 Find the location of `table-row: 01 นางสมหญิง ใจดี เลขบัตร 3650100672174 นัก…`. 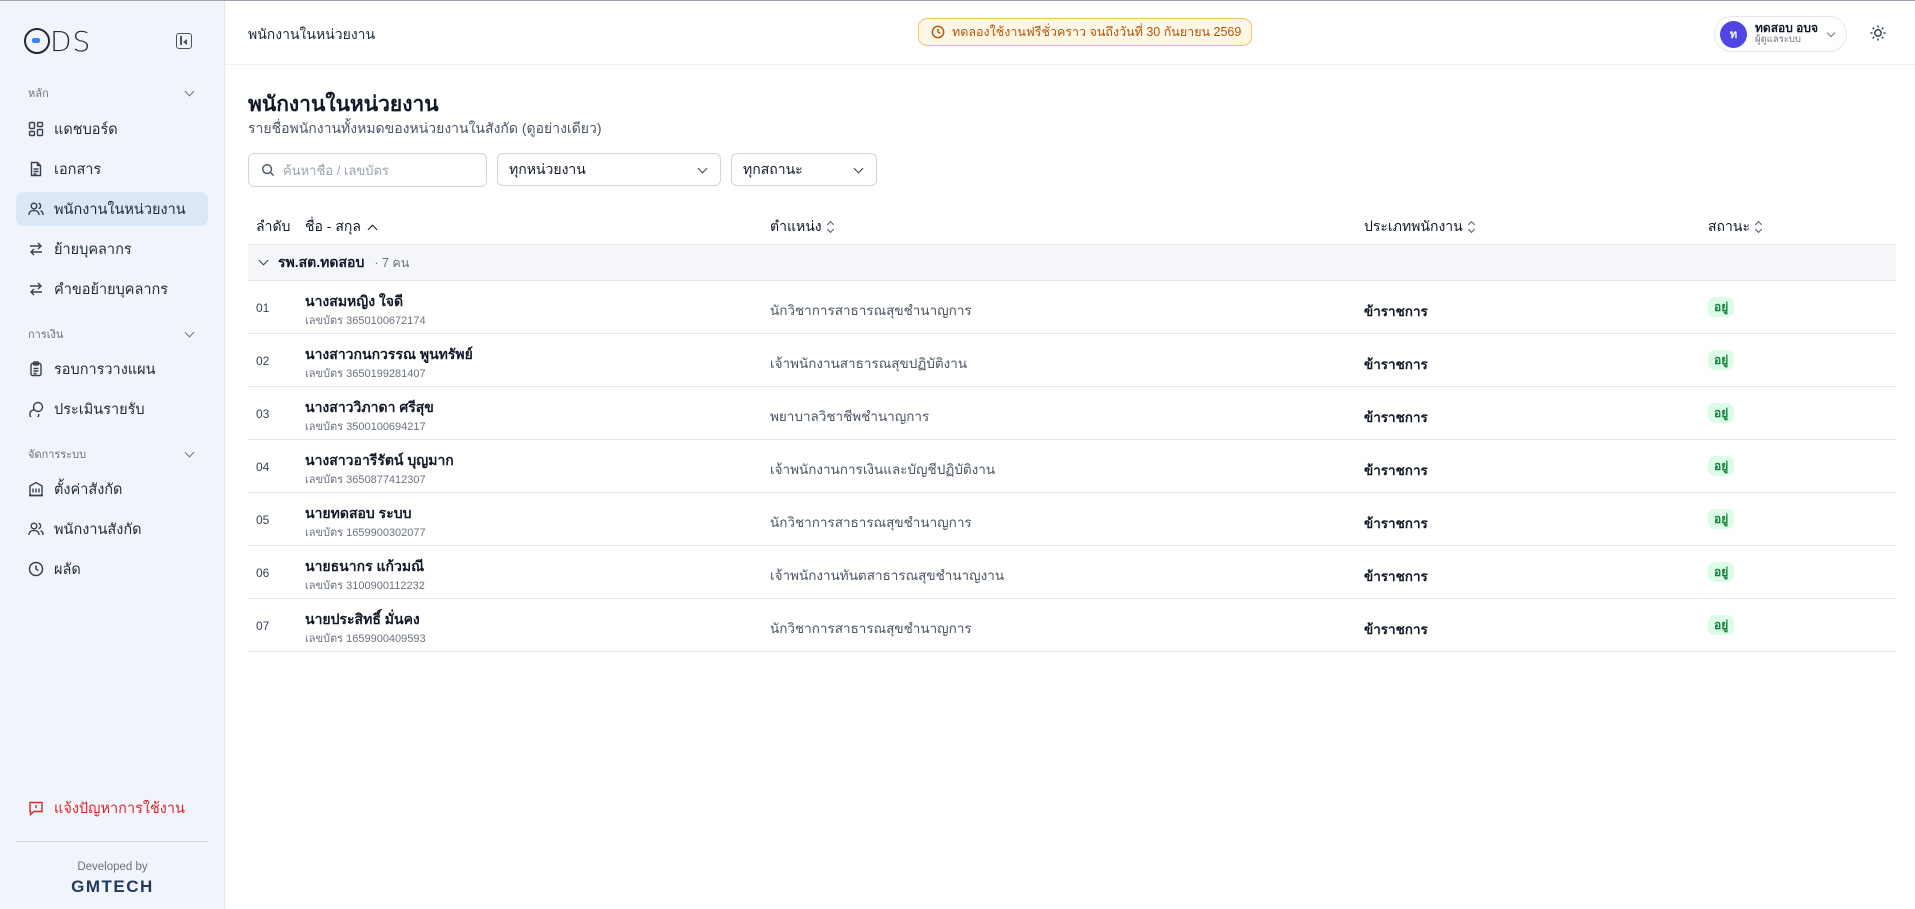

table-row: 01 นางสมหญิง ใจดี เลขบัตร 3650100672174 นัก… is located at coordinates (1072, 307).